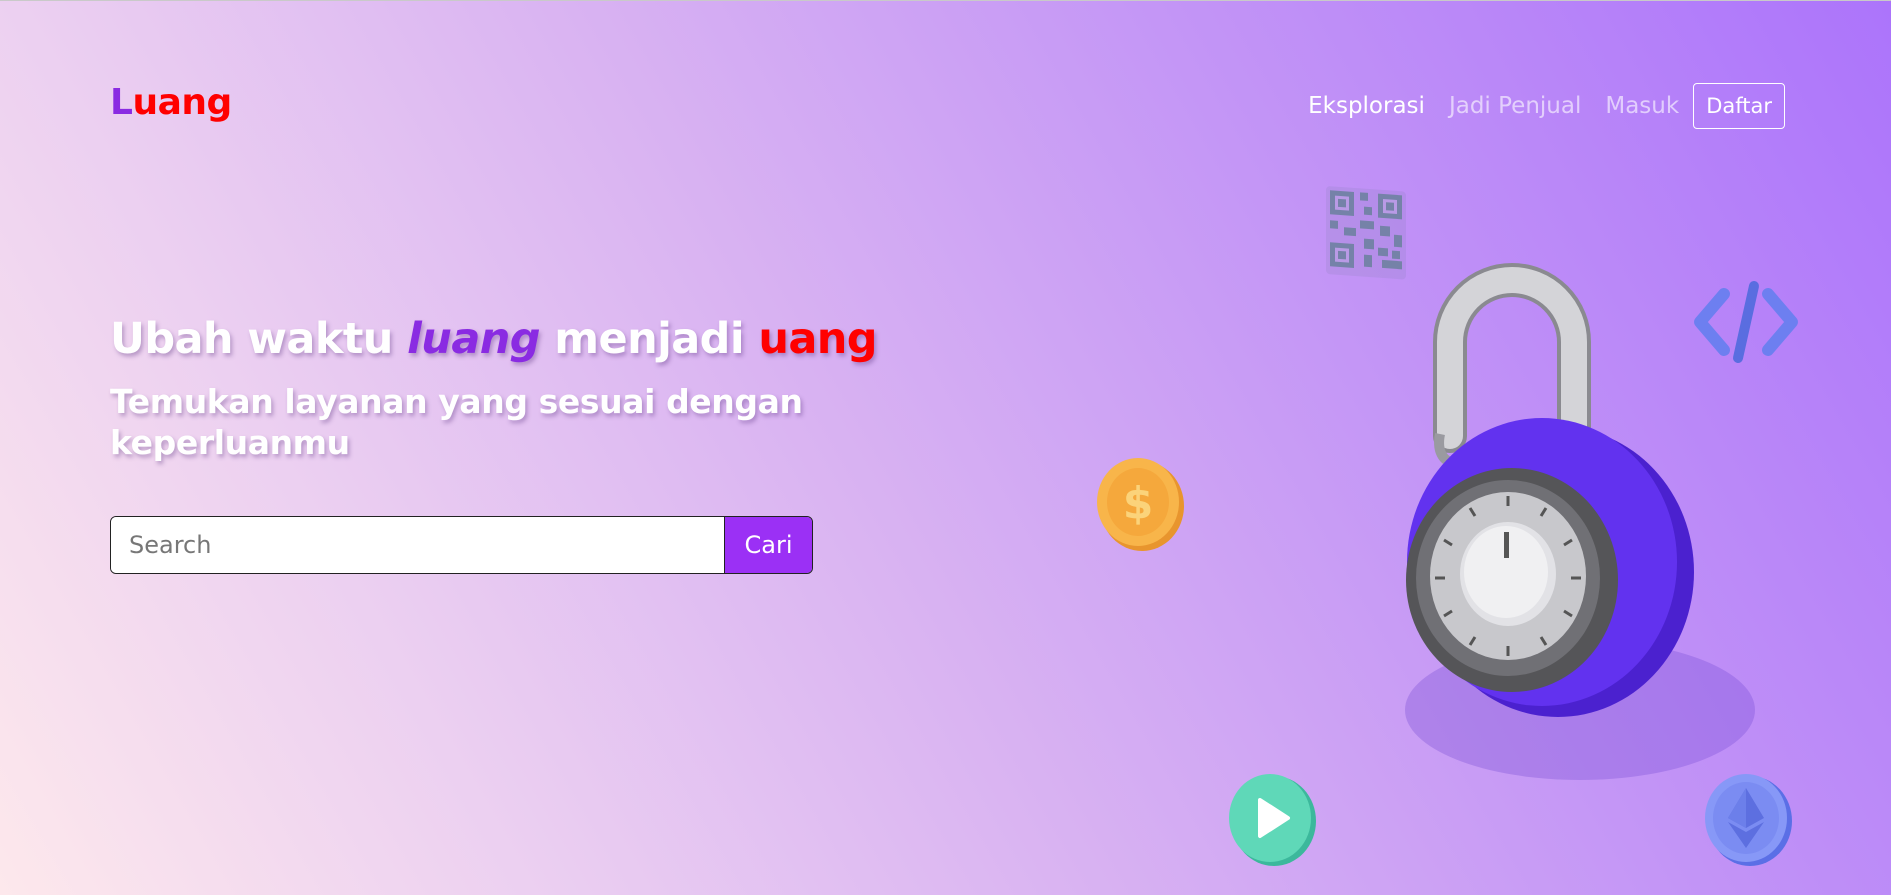  I want to click on ethereum-coin-icon, so click(1748, 820).